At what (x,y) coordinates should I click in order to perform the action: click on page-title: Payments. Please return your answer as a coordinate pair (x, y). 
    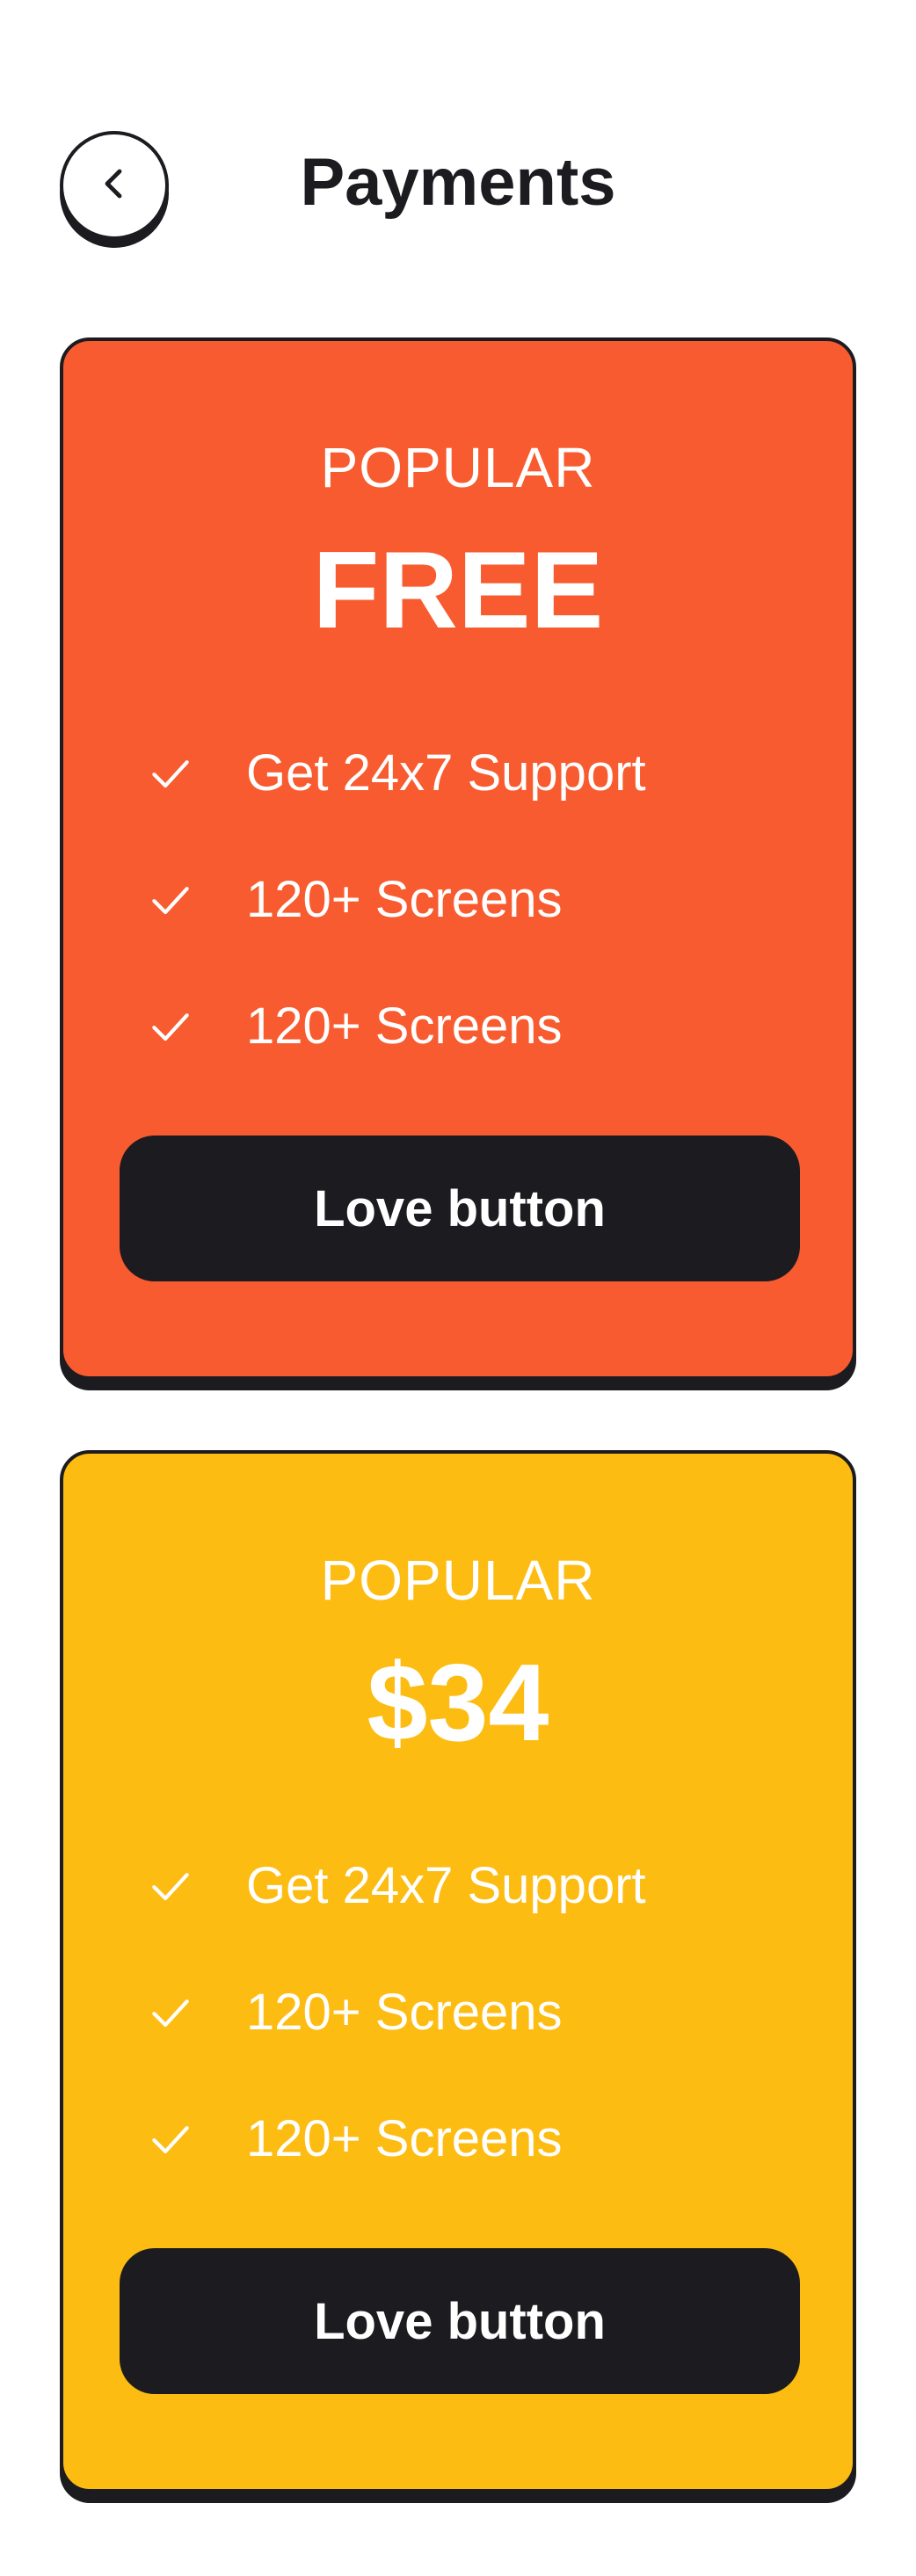
    Looking at the image, I should click on (458, 182).